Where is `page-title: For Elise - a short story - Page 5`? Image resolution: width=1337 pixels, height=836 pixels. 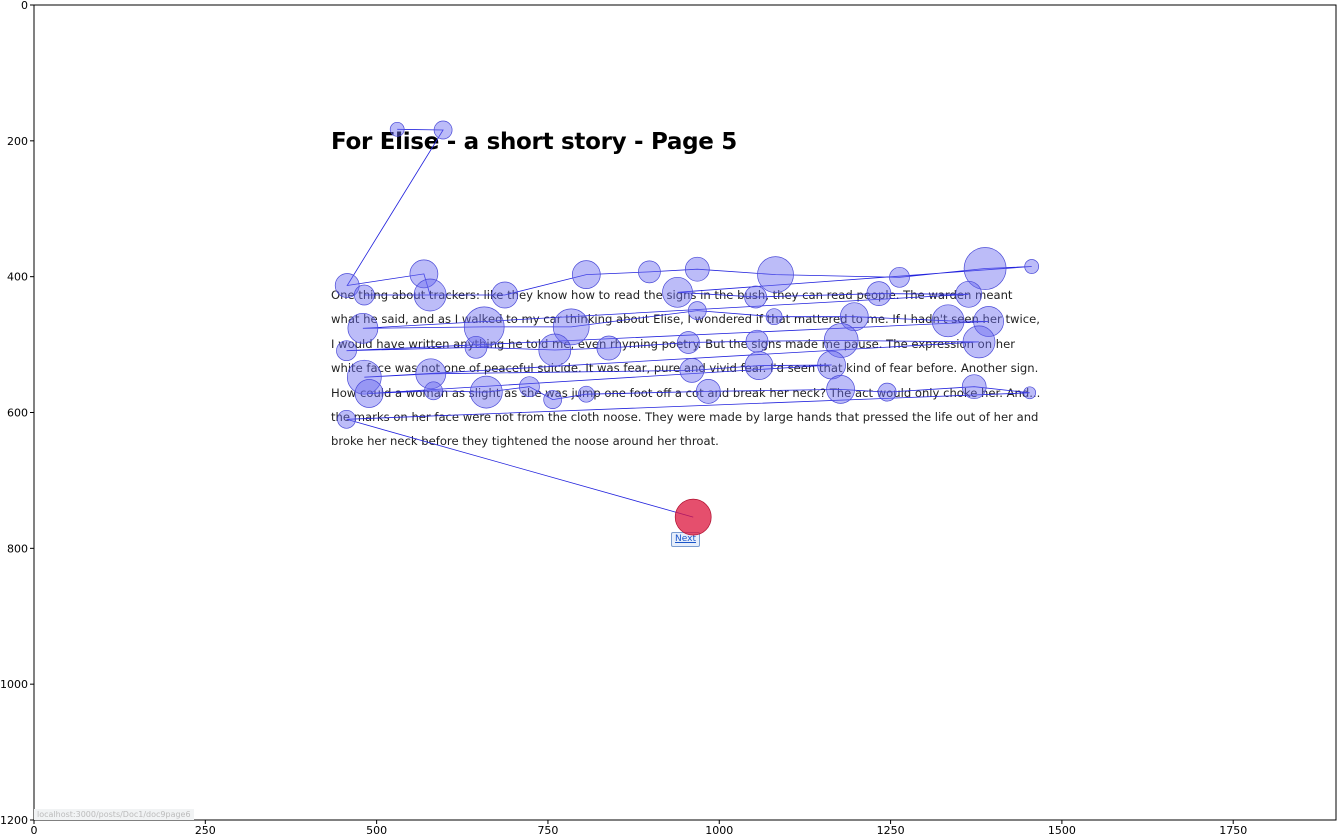 page-title: For Elise - a short story - Page 5 is located at coordinates (534, 142).